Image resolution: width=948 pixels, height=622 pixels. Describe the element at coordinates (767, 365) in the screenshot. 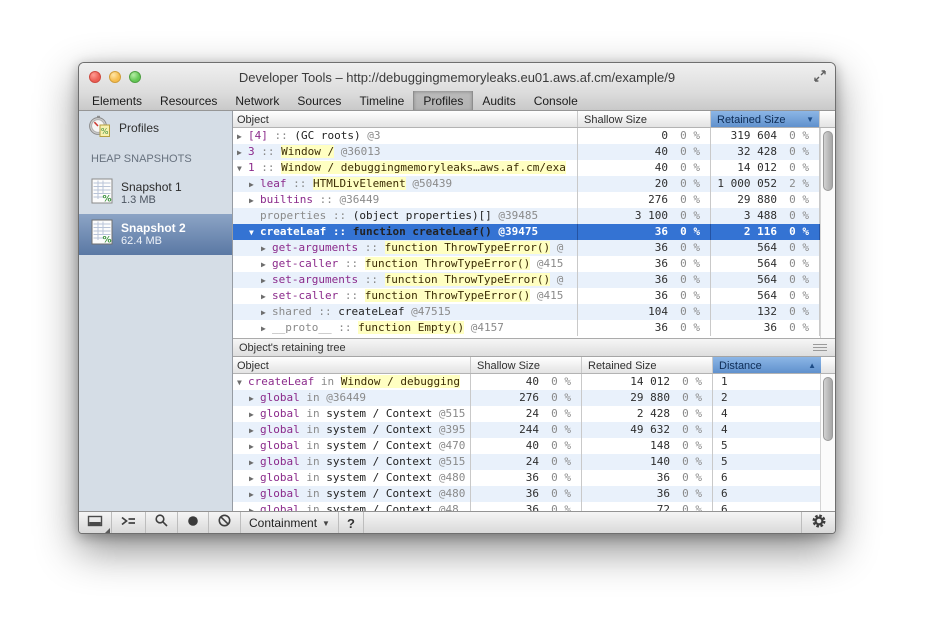

I see `column-header-distance: Distance ▲` at that location.